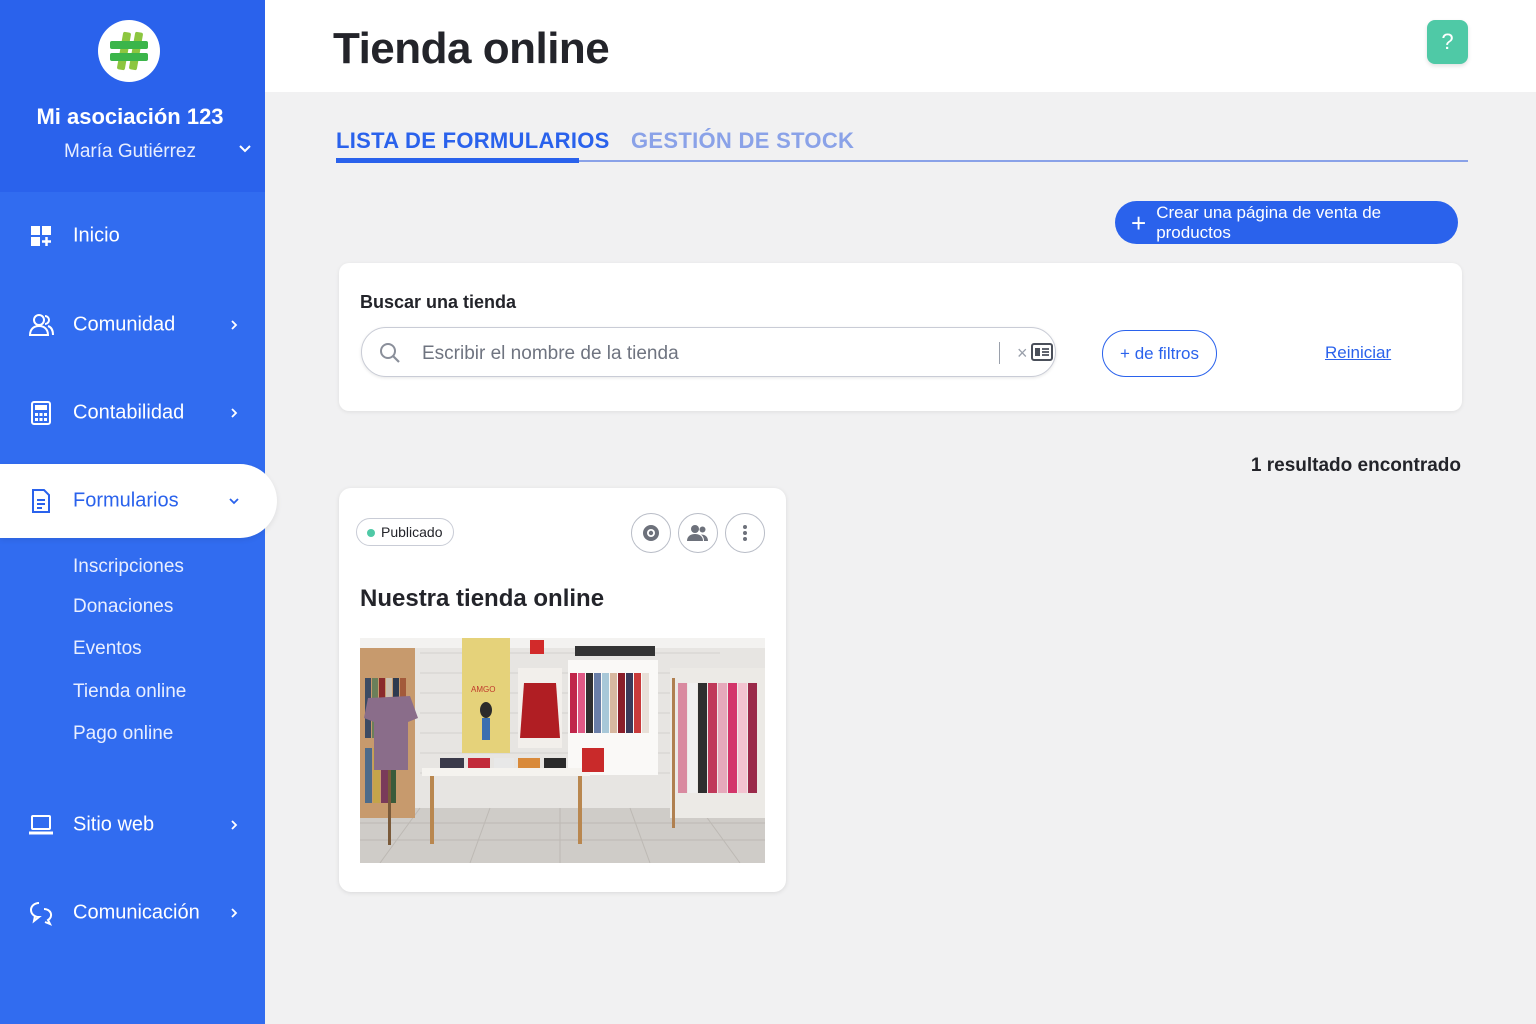  I want to click on more-filters-button: + de filtros, so click(1159, 353).